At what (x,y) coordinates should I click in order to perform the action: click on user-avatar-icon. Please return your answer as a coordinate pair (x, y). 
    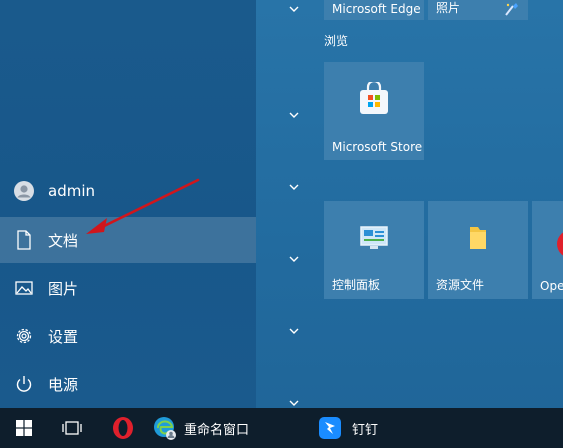
    Looking at the image, I should click on (24, 191).